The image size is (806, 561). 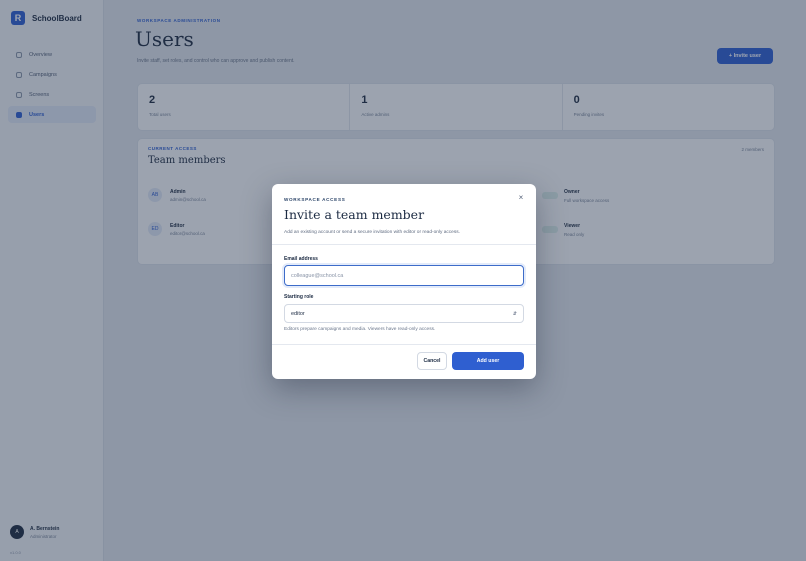 What do you see at coordinates (354, 214) in the screenshot?
I see `dialog-title: Invite a team member` at bounding box center [354, 214].